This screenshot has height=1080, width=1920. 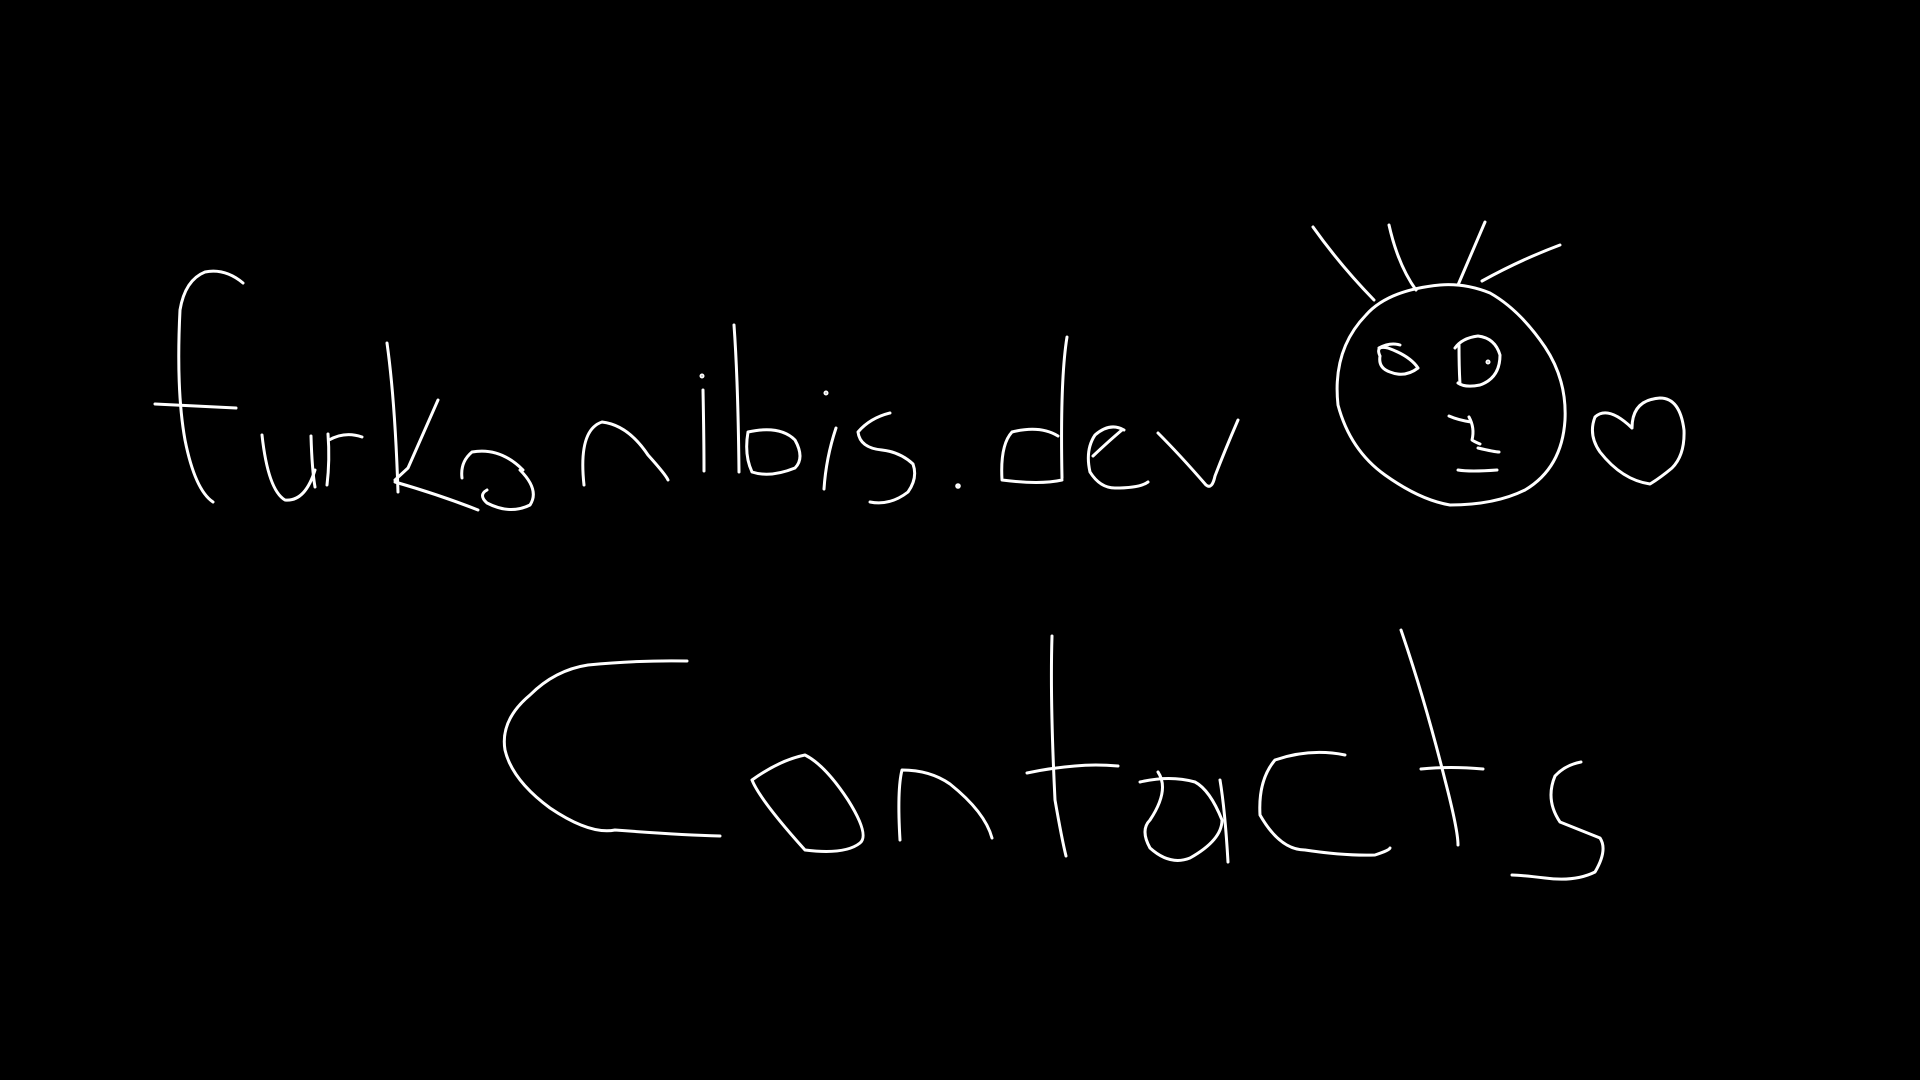 I want to click on heart-icon, so click(x=1638, y=441).